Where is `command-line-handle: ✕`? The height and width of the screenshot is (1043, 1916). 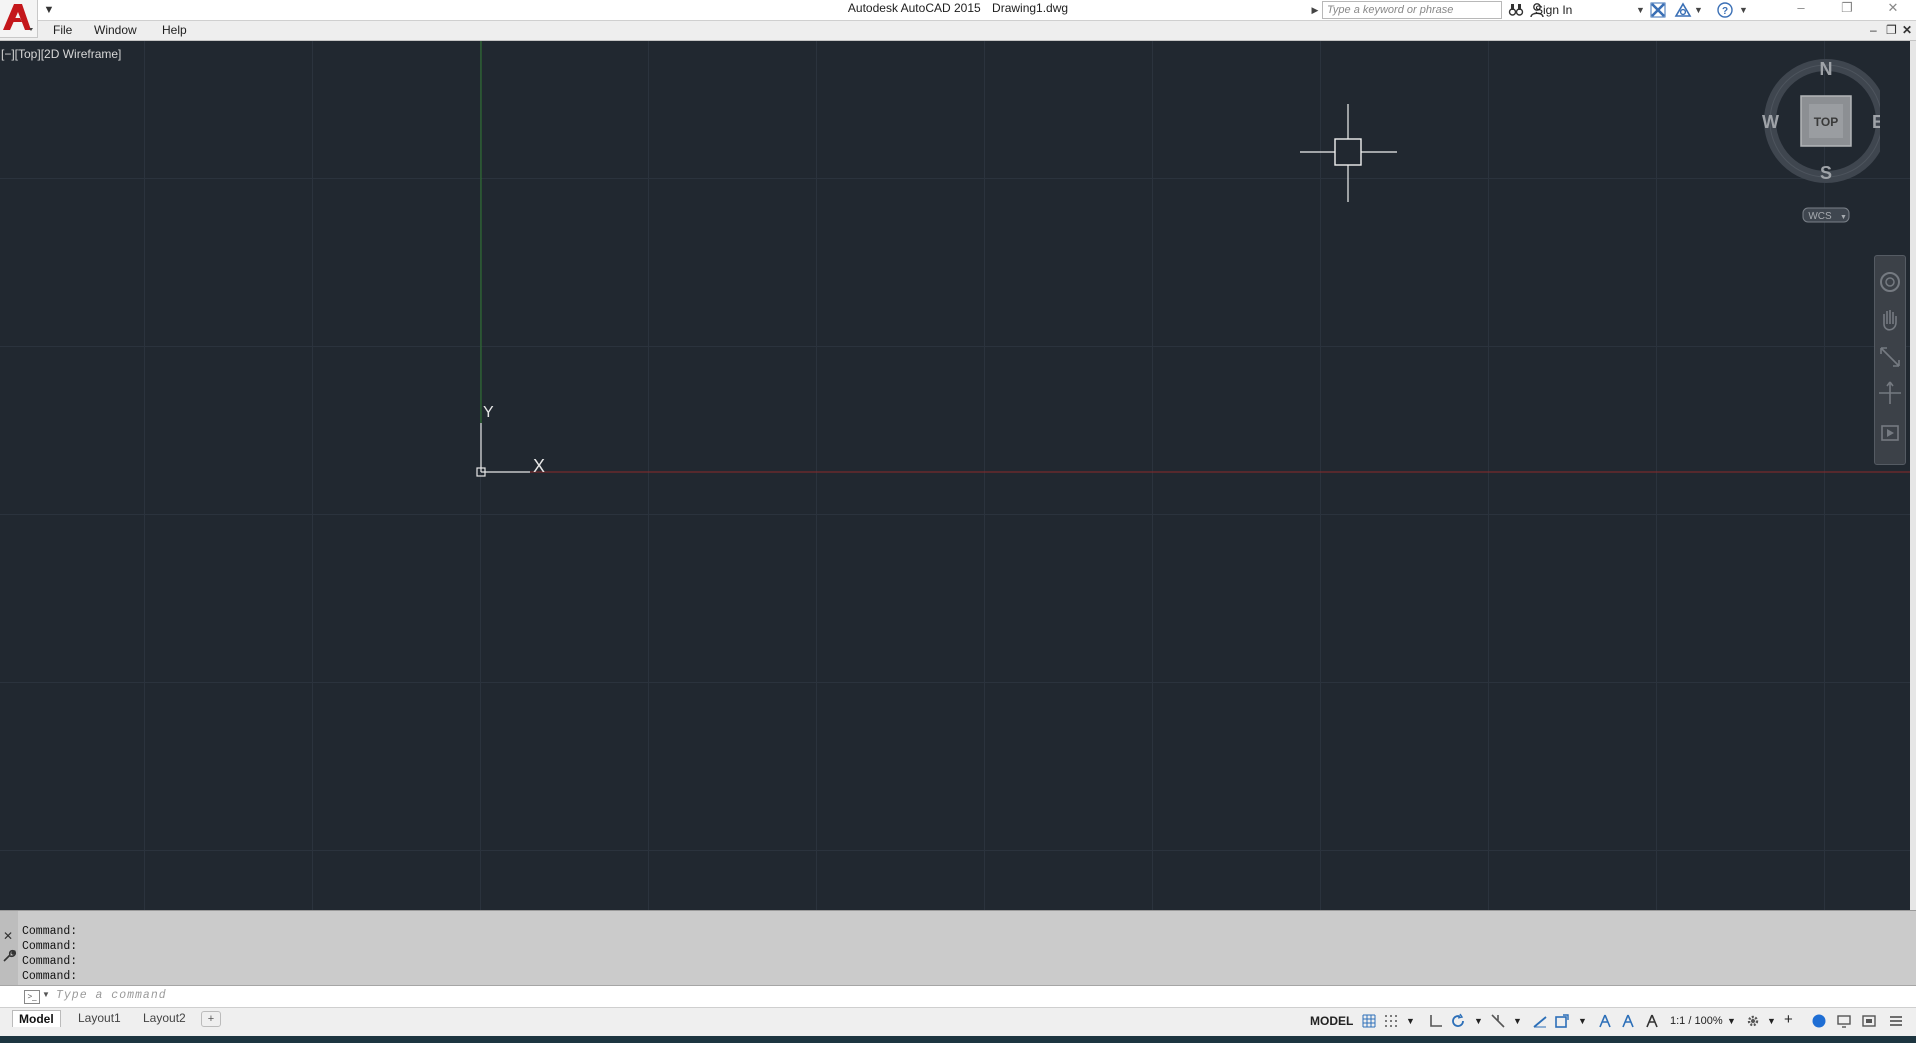 command-line-handle: ✕ is located at coordinates (9, 948).